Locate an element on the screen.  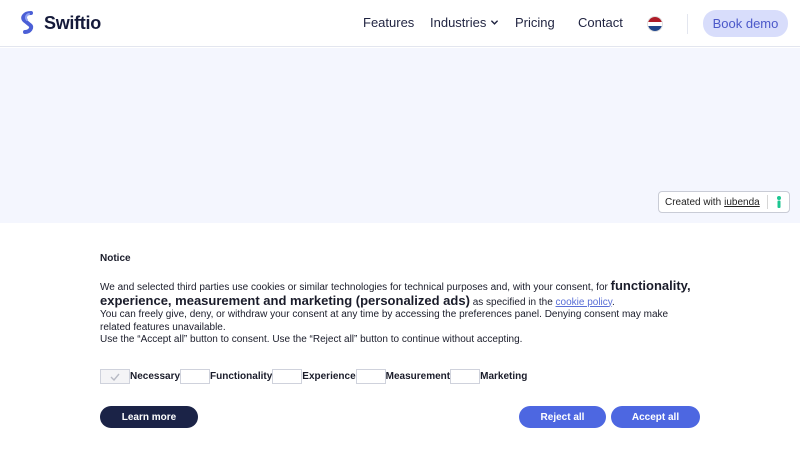
functionality-checkbox is located at coordinates (195, 376).